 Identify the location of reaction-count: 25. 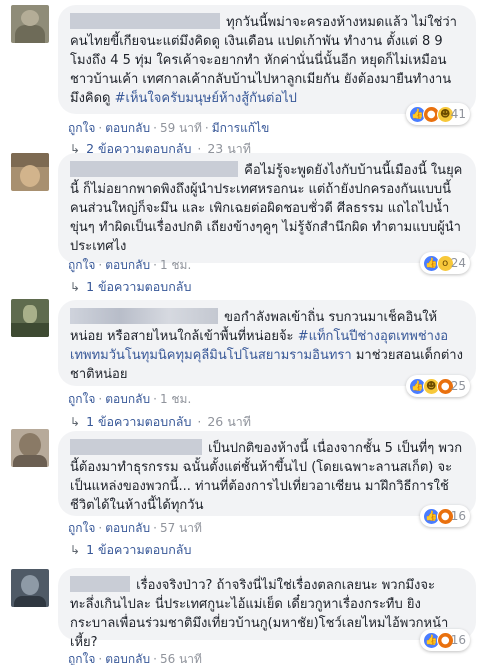
(458, 385).